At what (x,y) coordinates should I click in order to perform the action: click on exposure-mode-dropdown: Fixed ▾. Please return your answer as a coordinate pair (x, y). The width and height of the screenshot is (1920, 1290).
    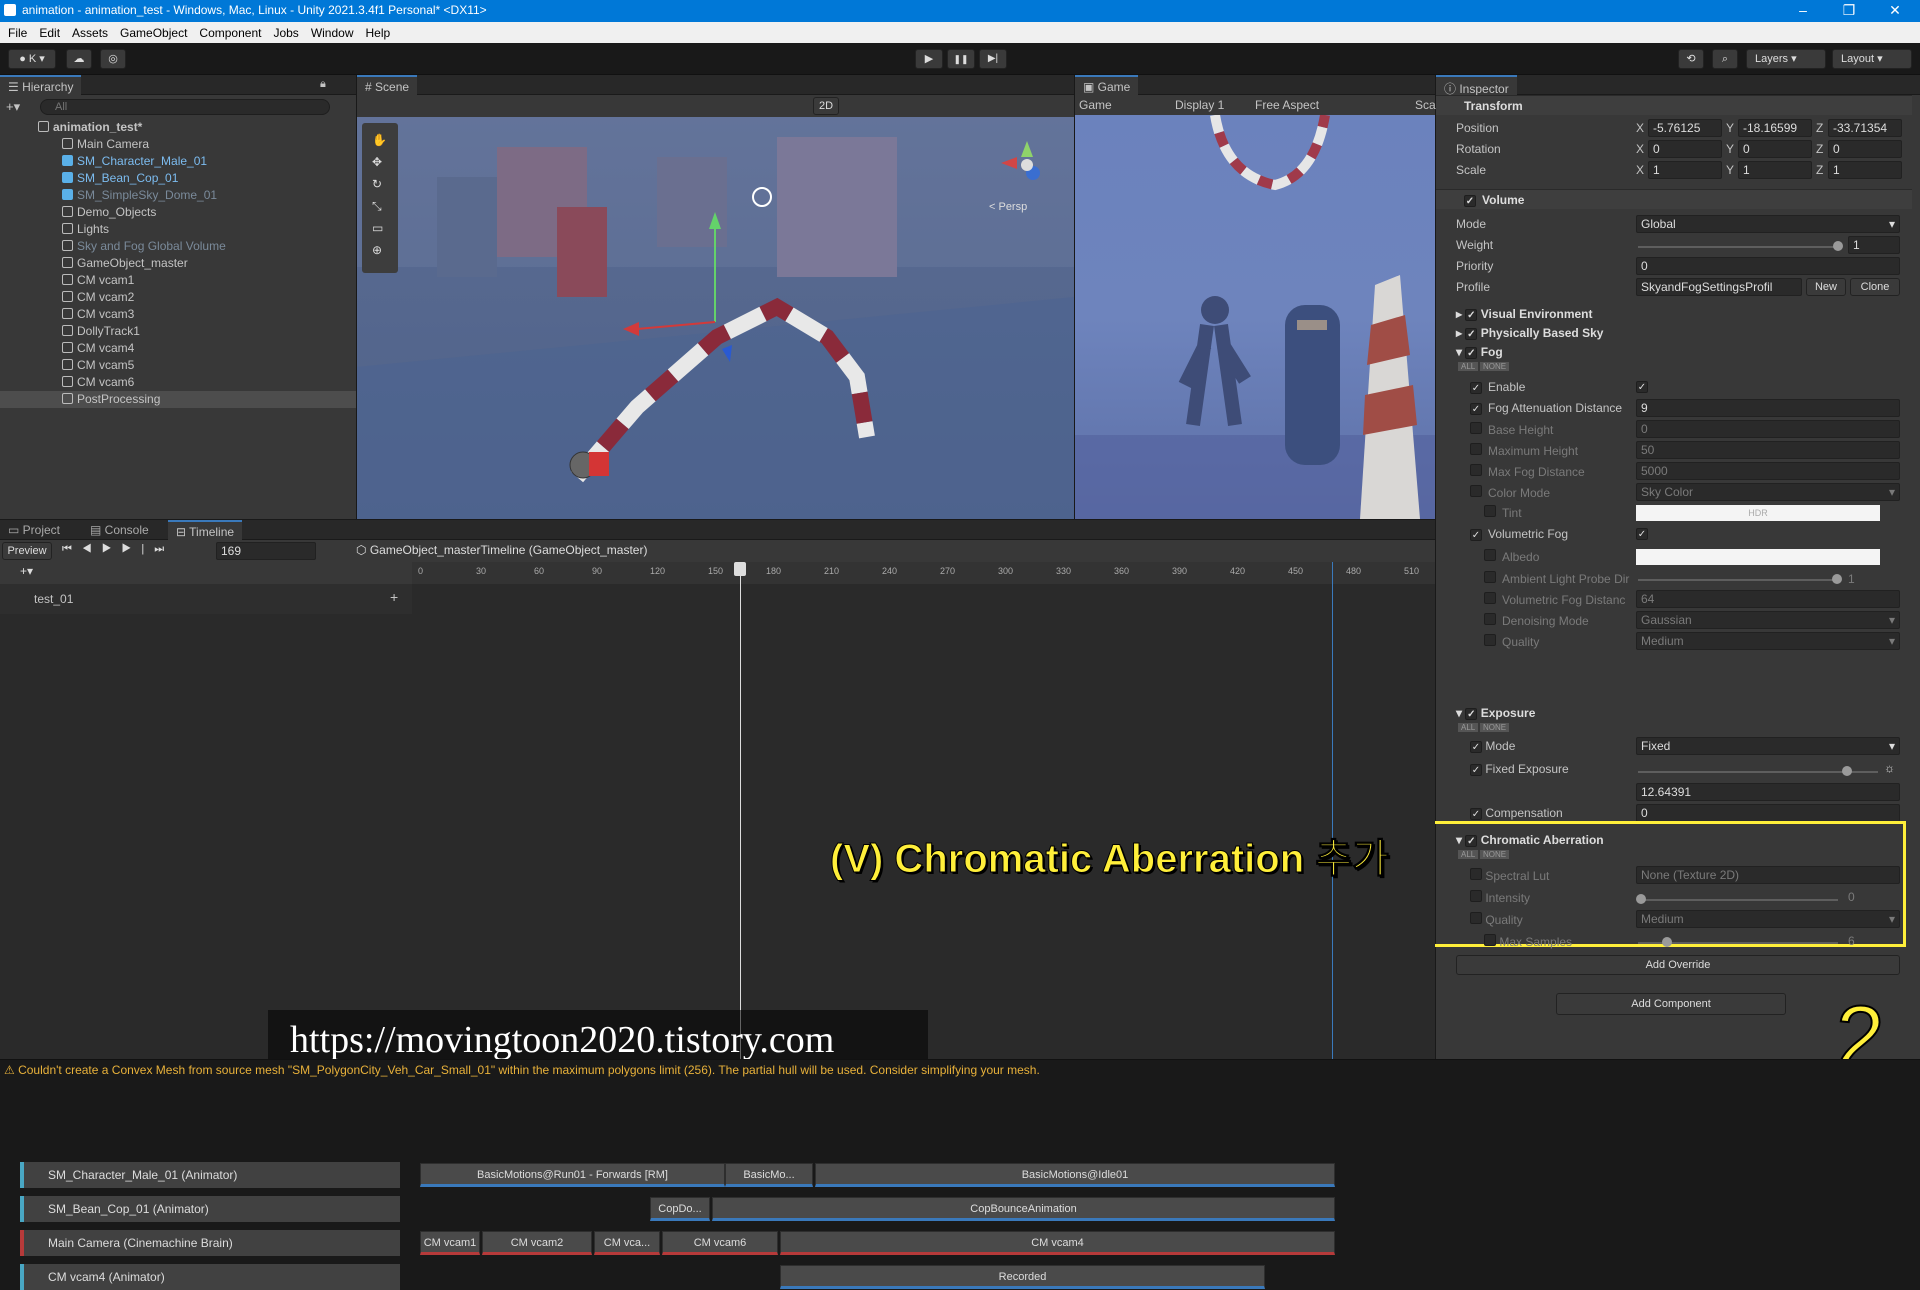
    Looking at the image, I should click on (1768, 746).